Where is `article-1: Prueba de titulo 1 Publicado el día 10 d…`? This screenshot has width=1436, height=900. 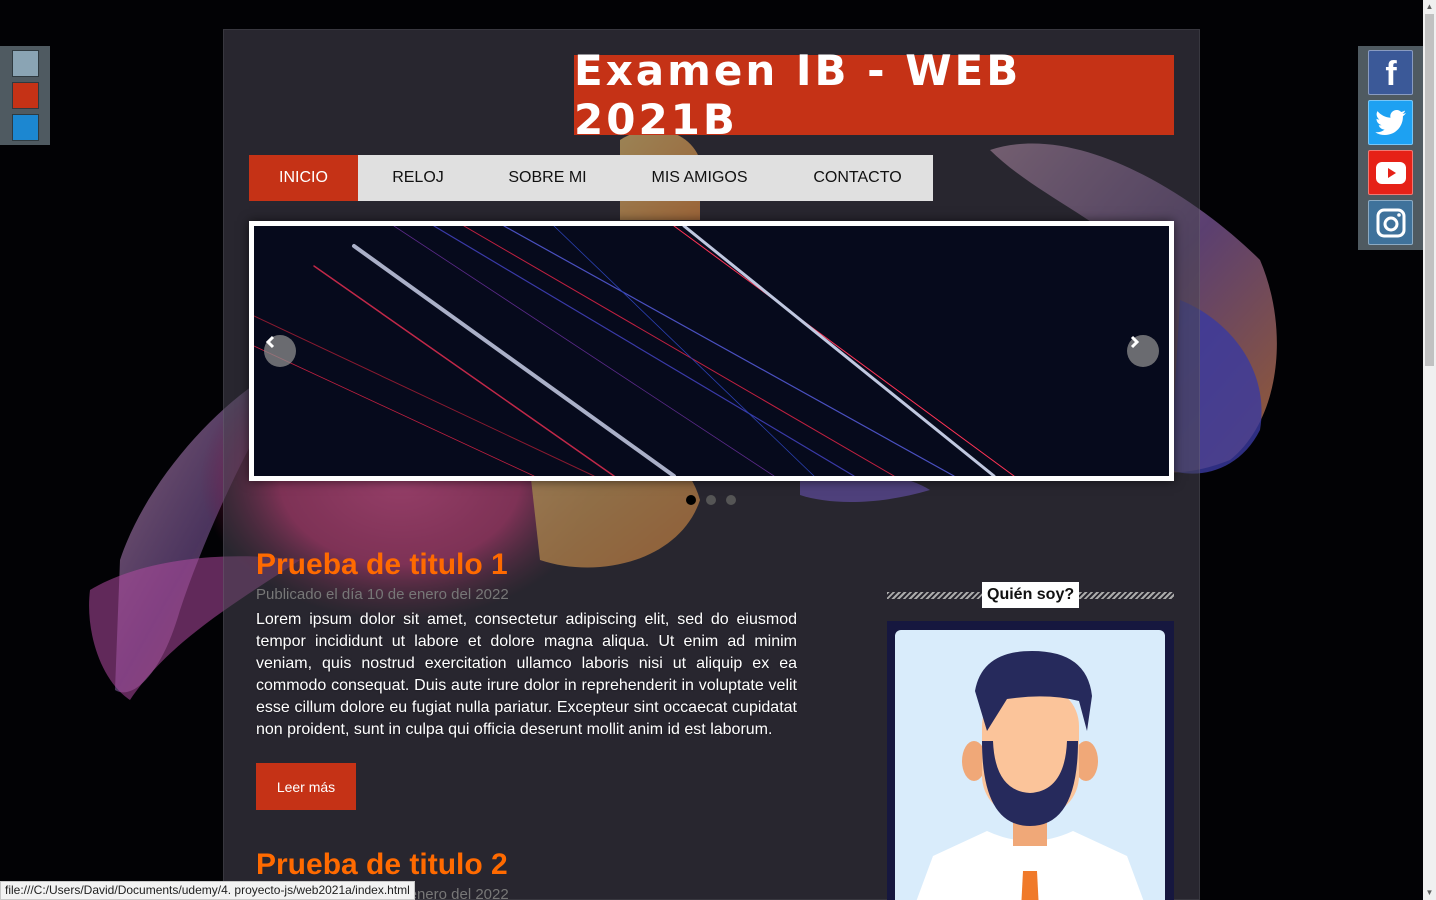 article-1: Prueba de titulo 1 Publicado el día 10 d… is located at coordinates (526, 679).